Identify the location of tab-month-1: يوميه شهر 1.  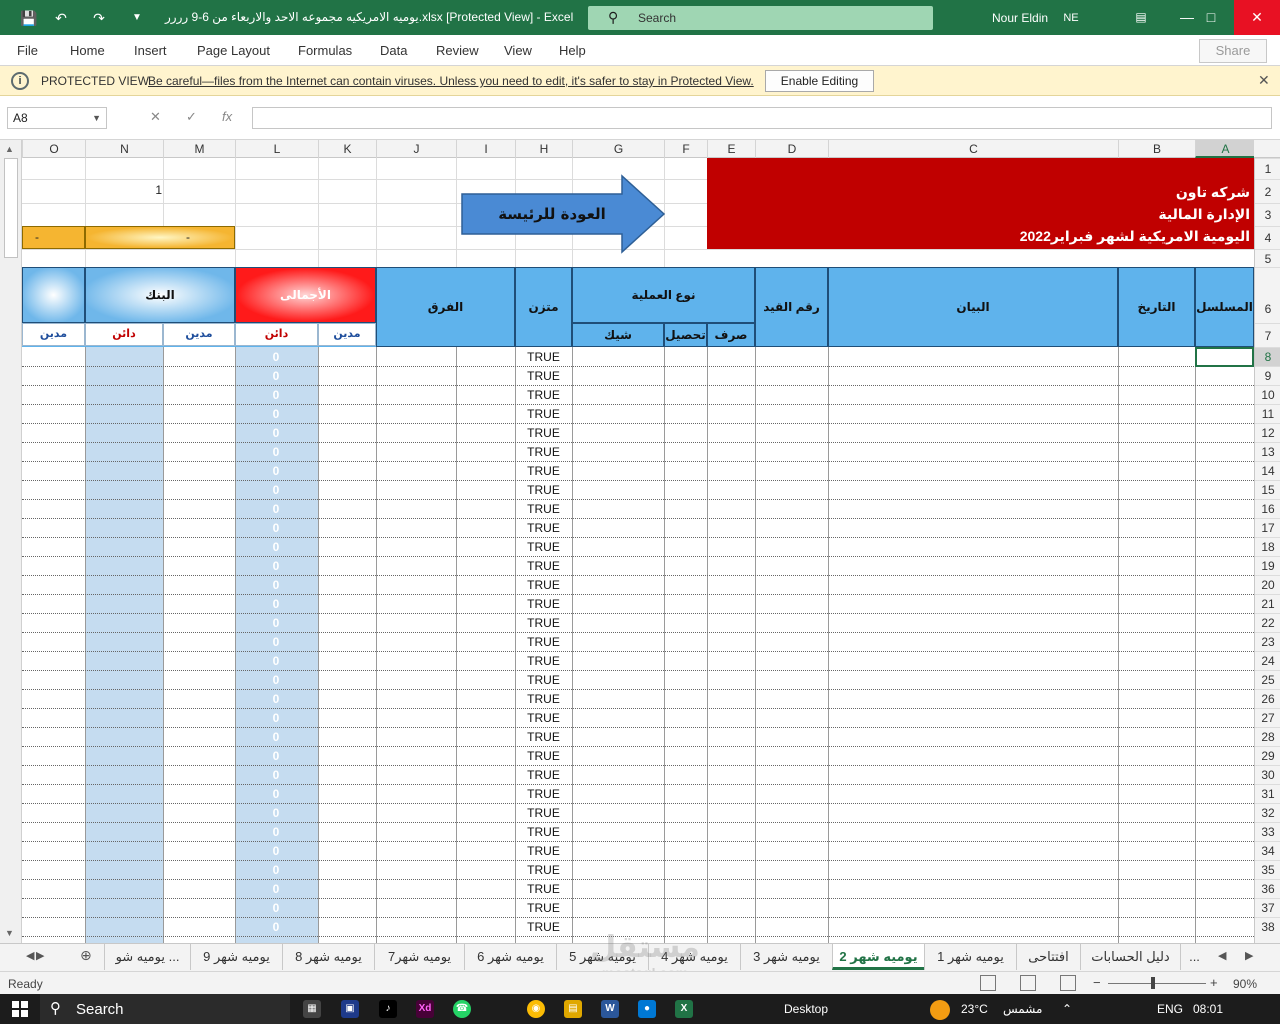
(970, 957).